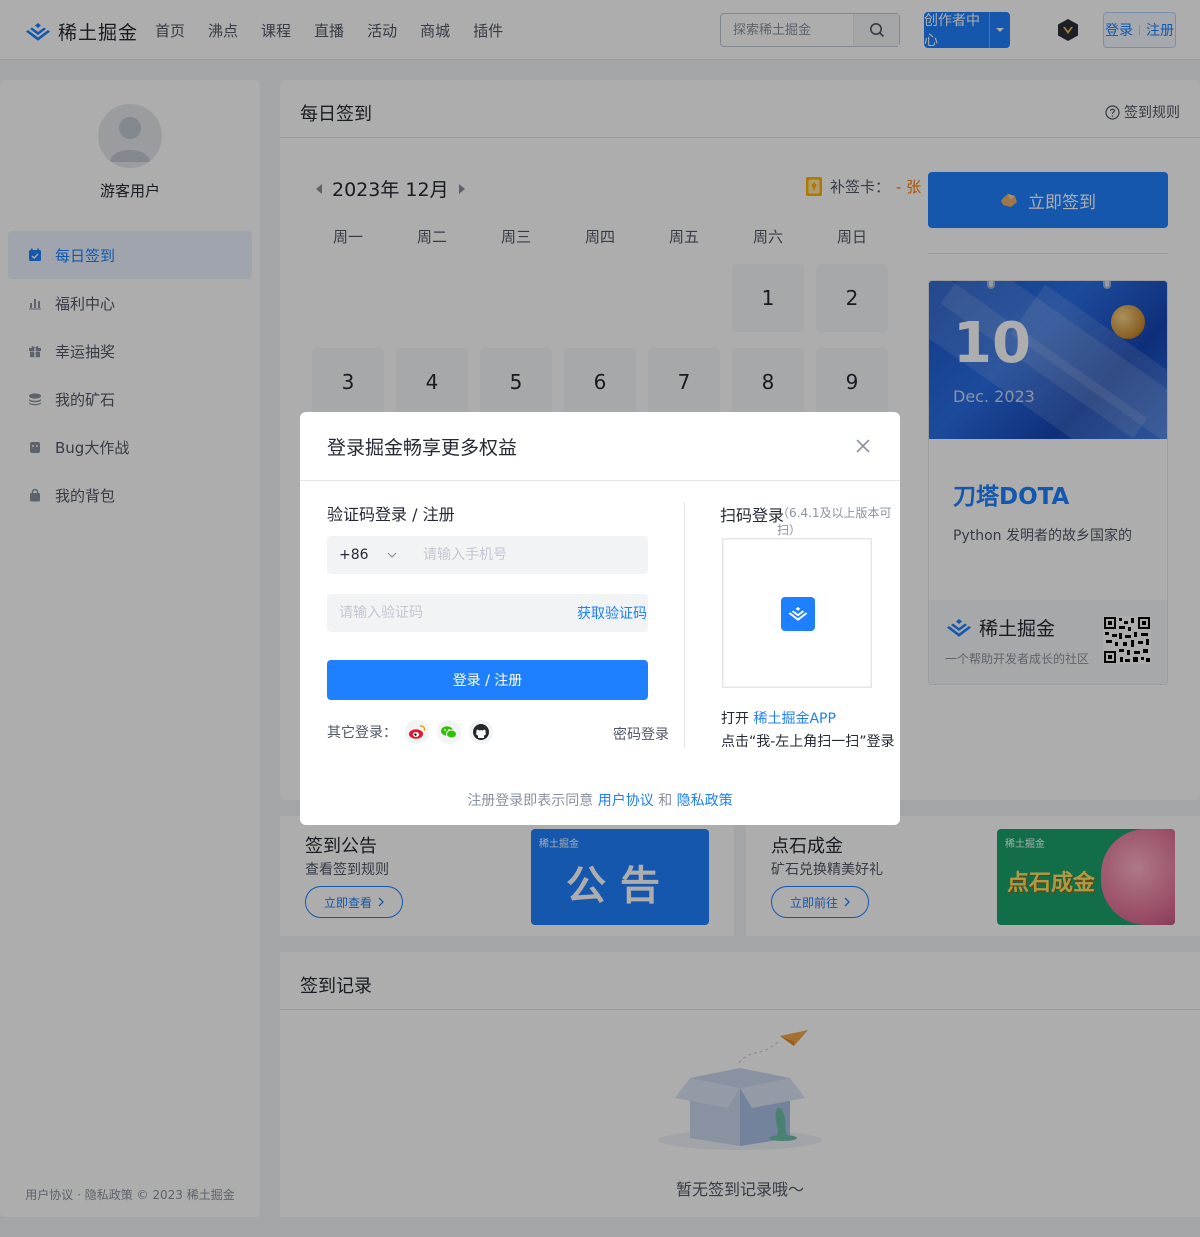 The image size is (1200, 1237). What do you see at coordinates (863, 446) in the screenshot?
I see `close-icon` at bounding box center [863, 446].